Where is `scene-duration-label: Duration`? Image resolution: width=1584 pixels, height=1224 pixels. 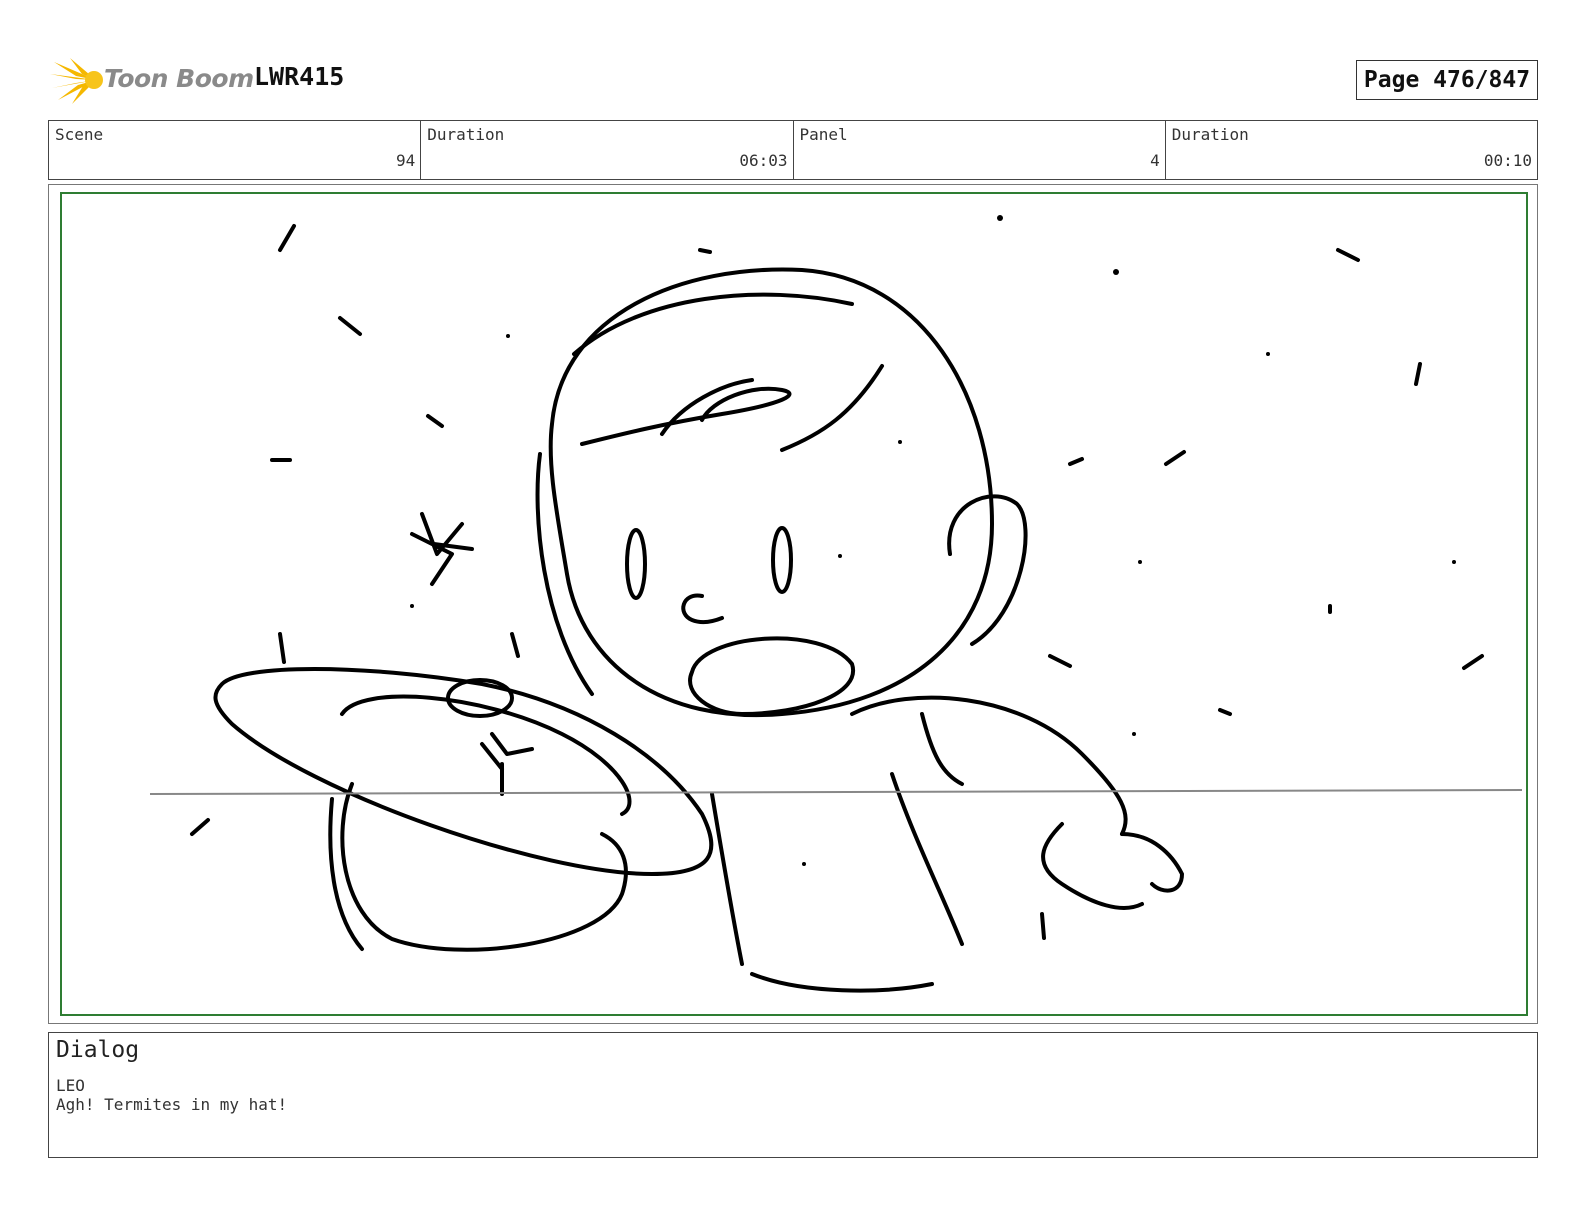
scene-duration-label: Duration is located at coordinates (466, 134).